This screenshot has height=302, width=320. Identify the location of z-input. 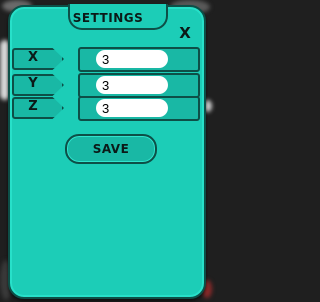
(132, 108).